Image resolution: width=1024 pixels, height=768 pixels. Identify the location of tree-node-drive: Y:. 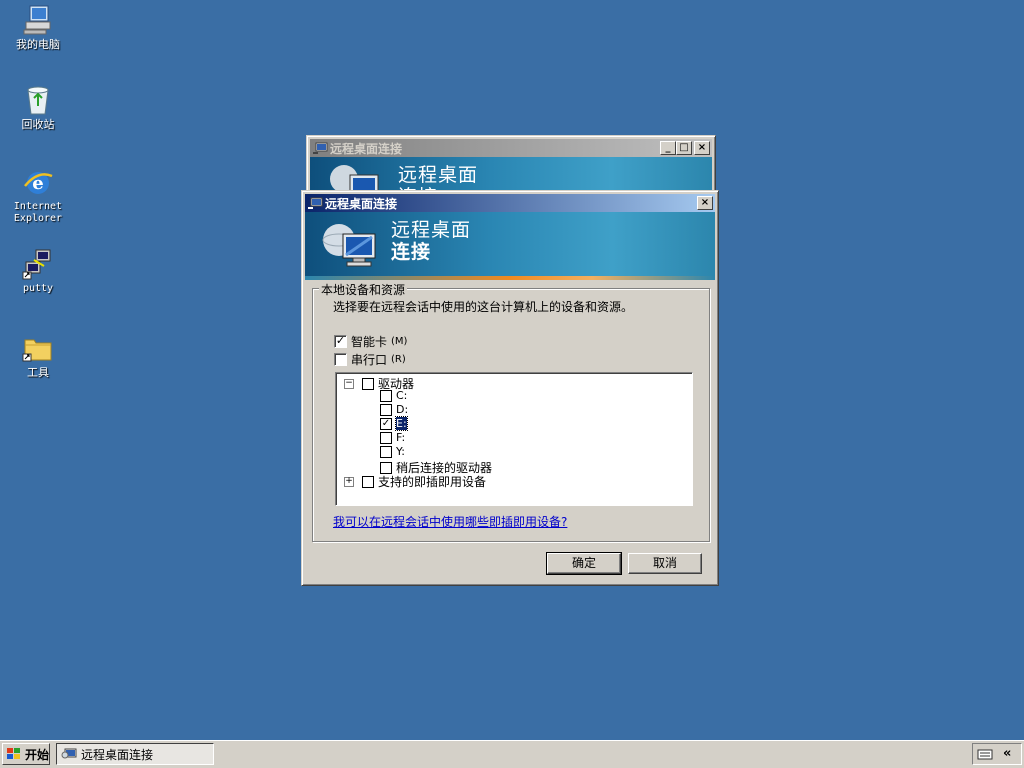
(392, 451).